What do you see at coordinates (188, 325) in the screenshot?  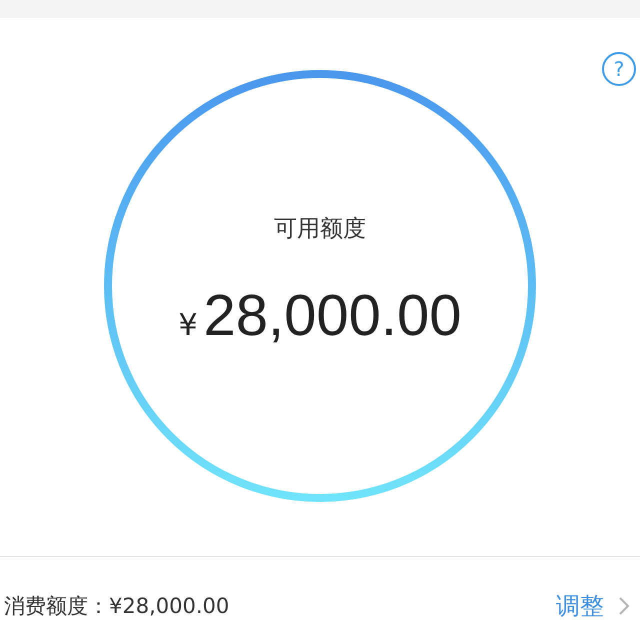 I see `currency-symbol: ¥` at bounding box center [188, 325].